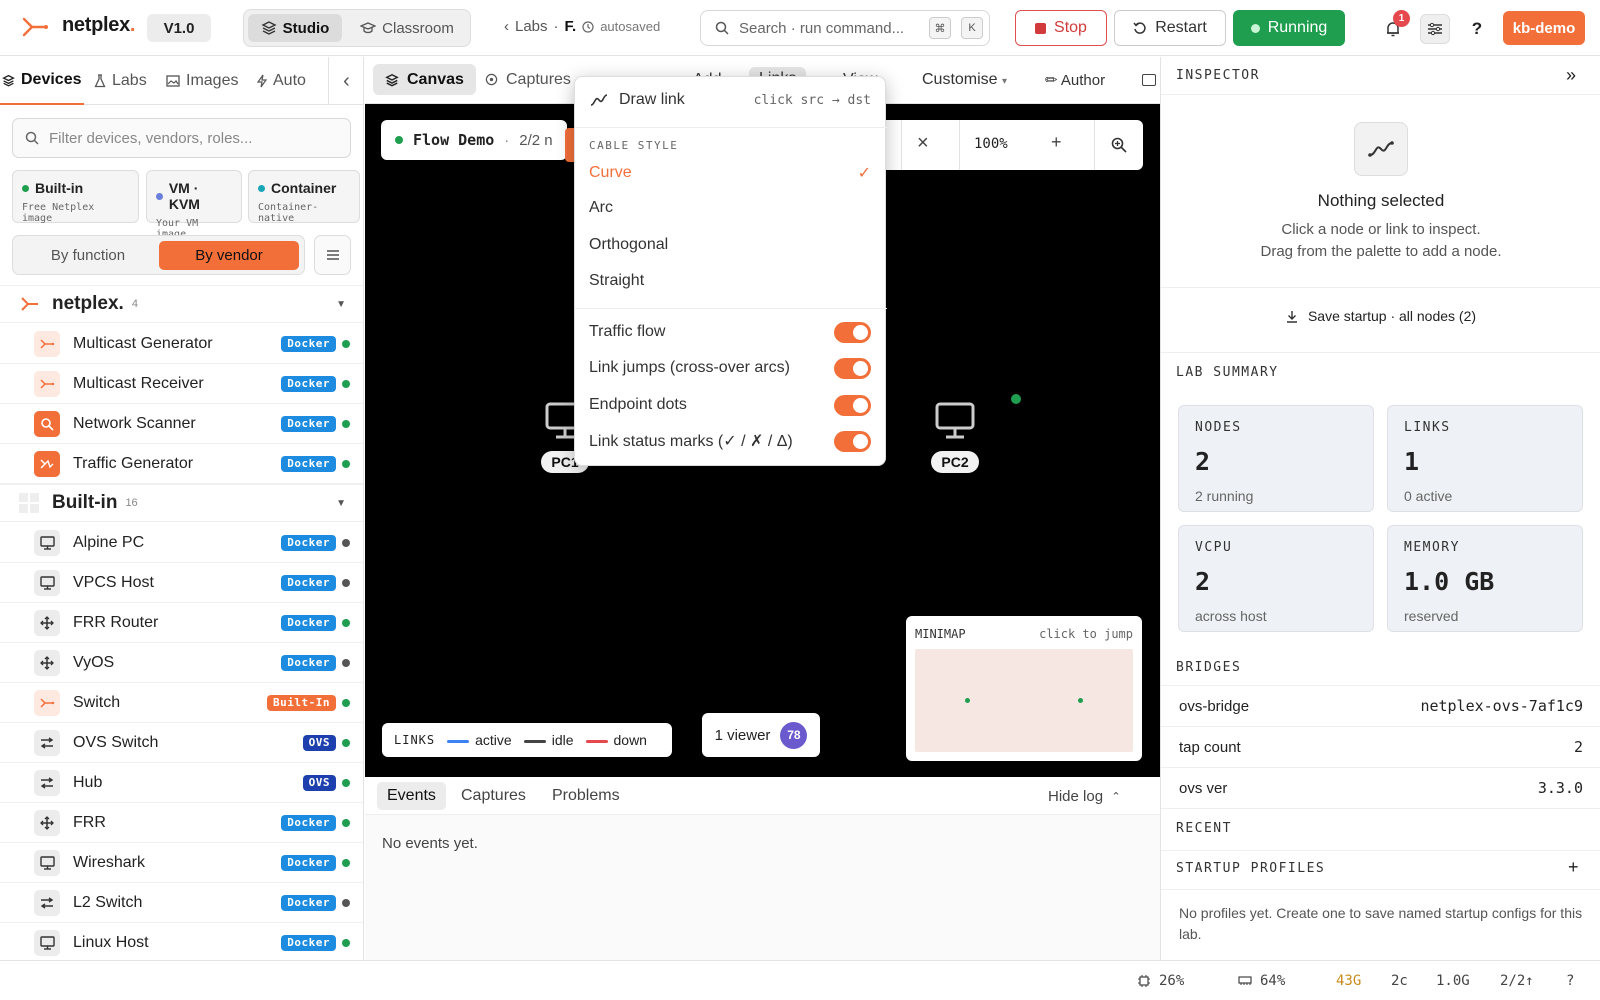 The width and height of the screenshot is (1600, 1000). What do you see at coordinates (181, 464) in the screenshot?
I see `device-row: Traffic Generator Docker` at bounding box center [181, 464].